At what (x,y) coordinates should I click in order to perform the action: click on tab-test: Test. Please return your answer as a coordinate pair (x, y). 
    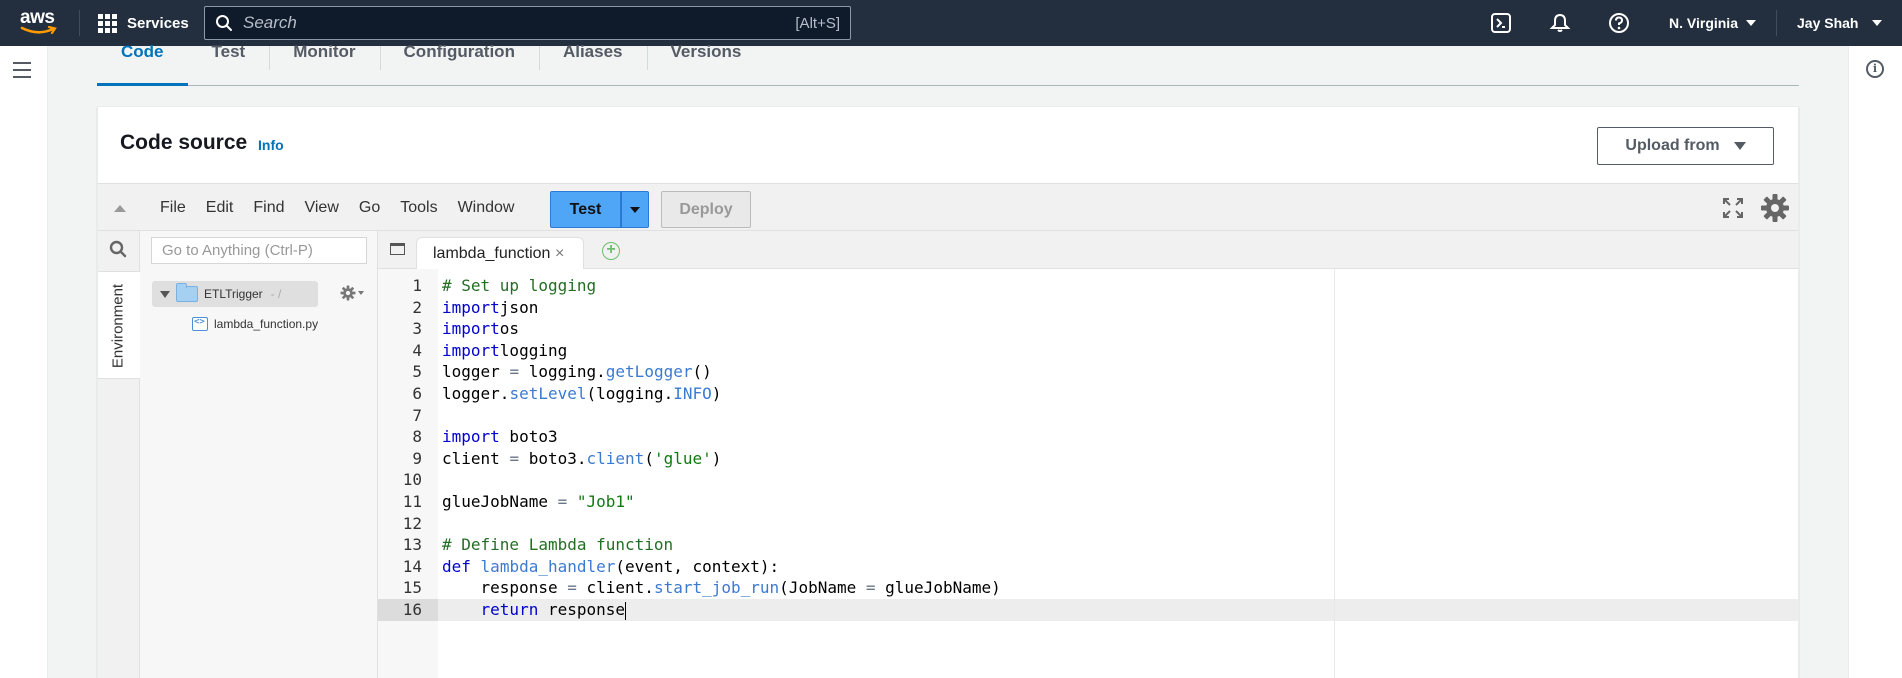
    Looking at the image, I should click on (229, 64).